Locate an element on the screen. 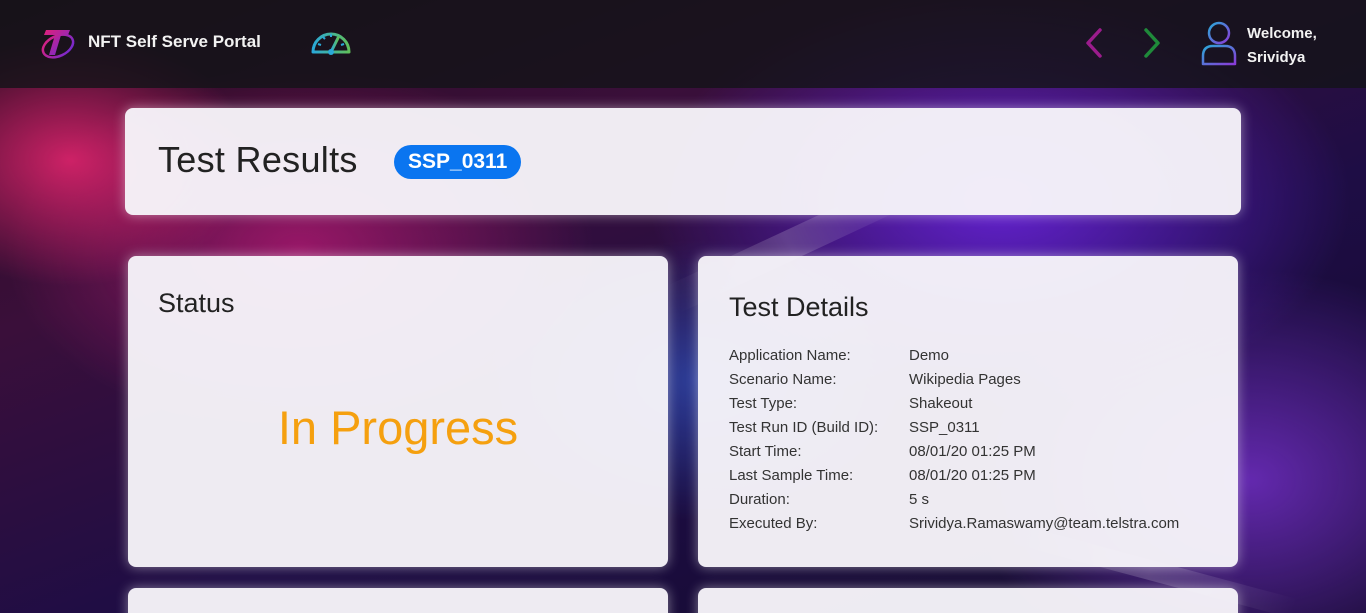 The image size is (1366, 613). detail-row-test-type: Test Type: Shakeout is located at coordinates (954, 406).